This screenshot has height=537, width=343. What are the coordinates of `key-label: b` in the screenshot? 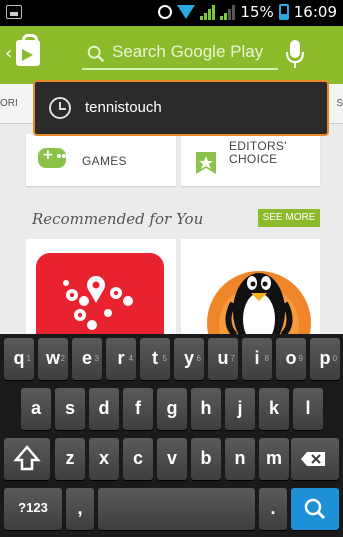 It's located at (206, 458).